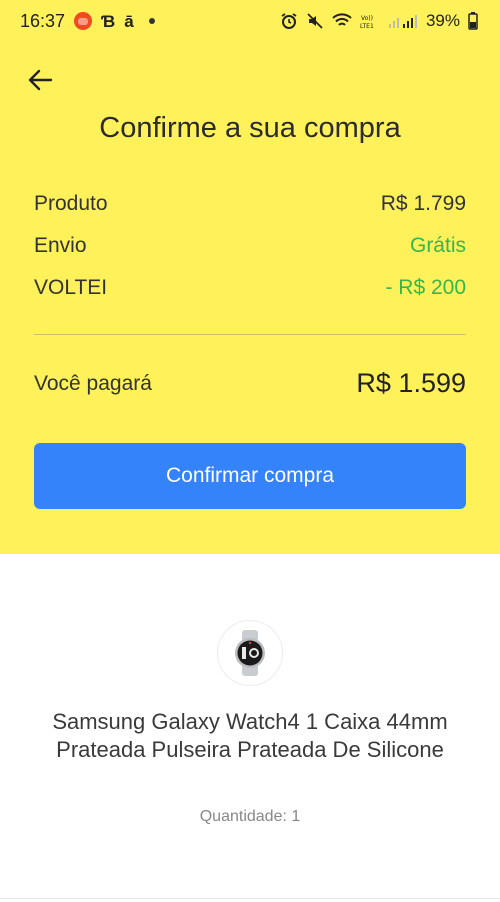 This screenshot has height=902, width=500. I want to click on product-thumbnail, so click(250, 653).